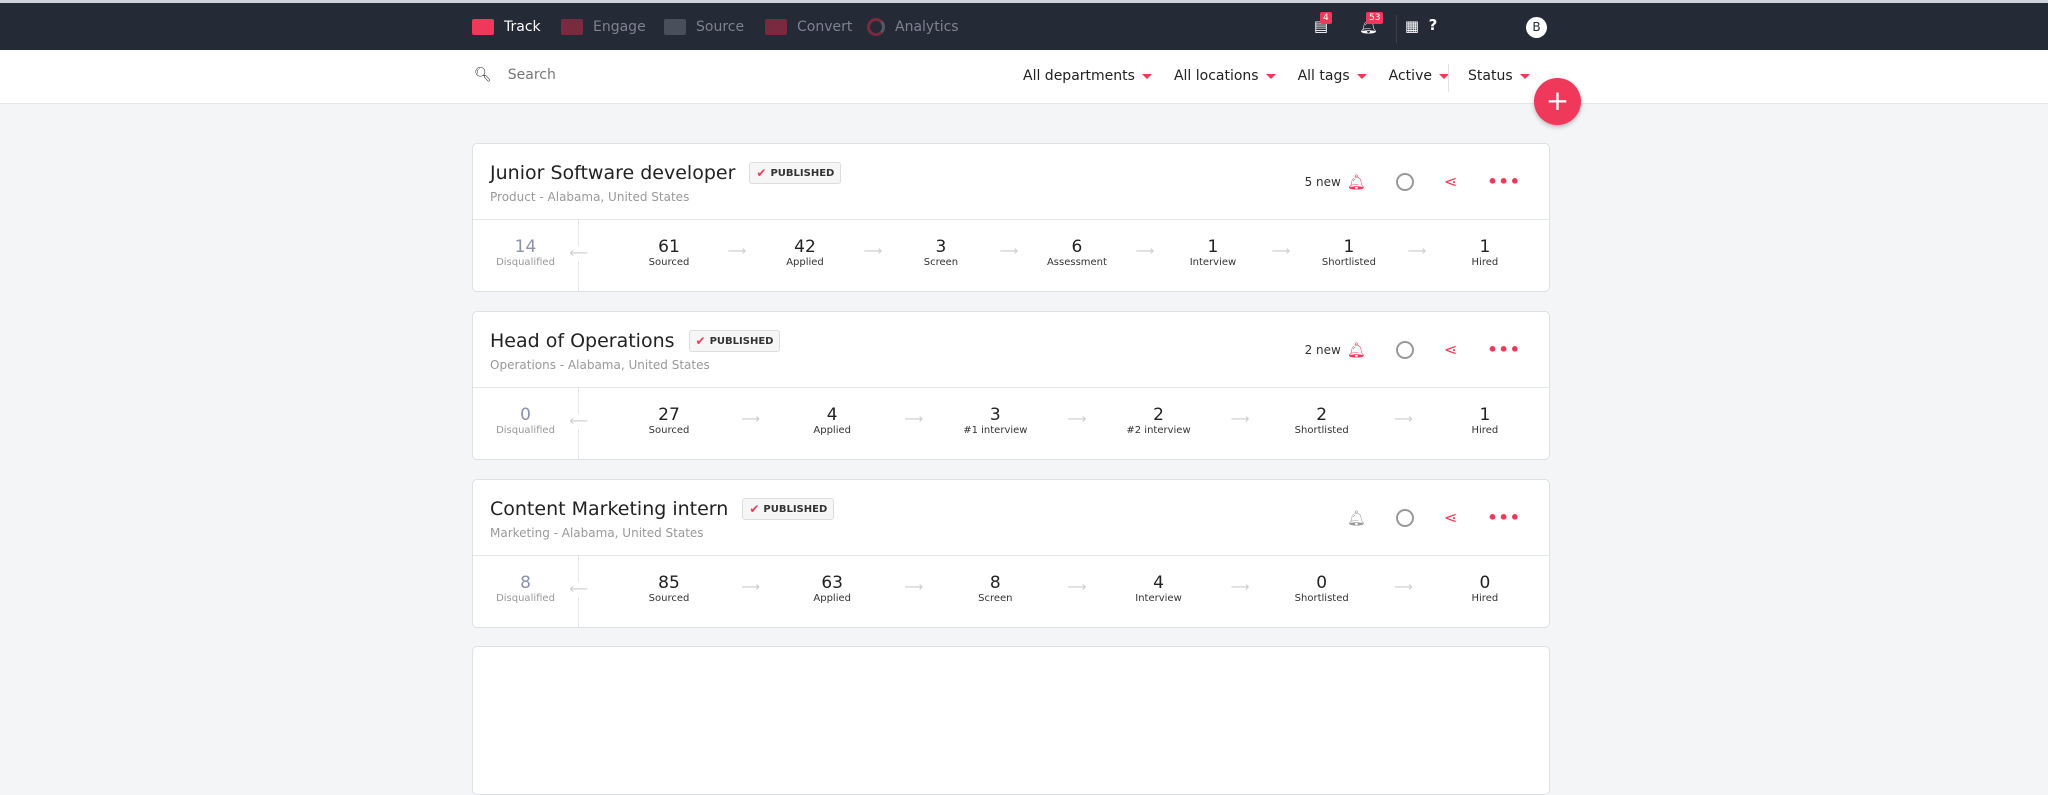 This screenshot has height=795, width=2048. I want to click on disqualified: 8 Disqualified ⟵, so click(530, 591).